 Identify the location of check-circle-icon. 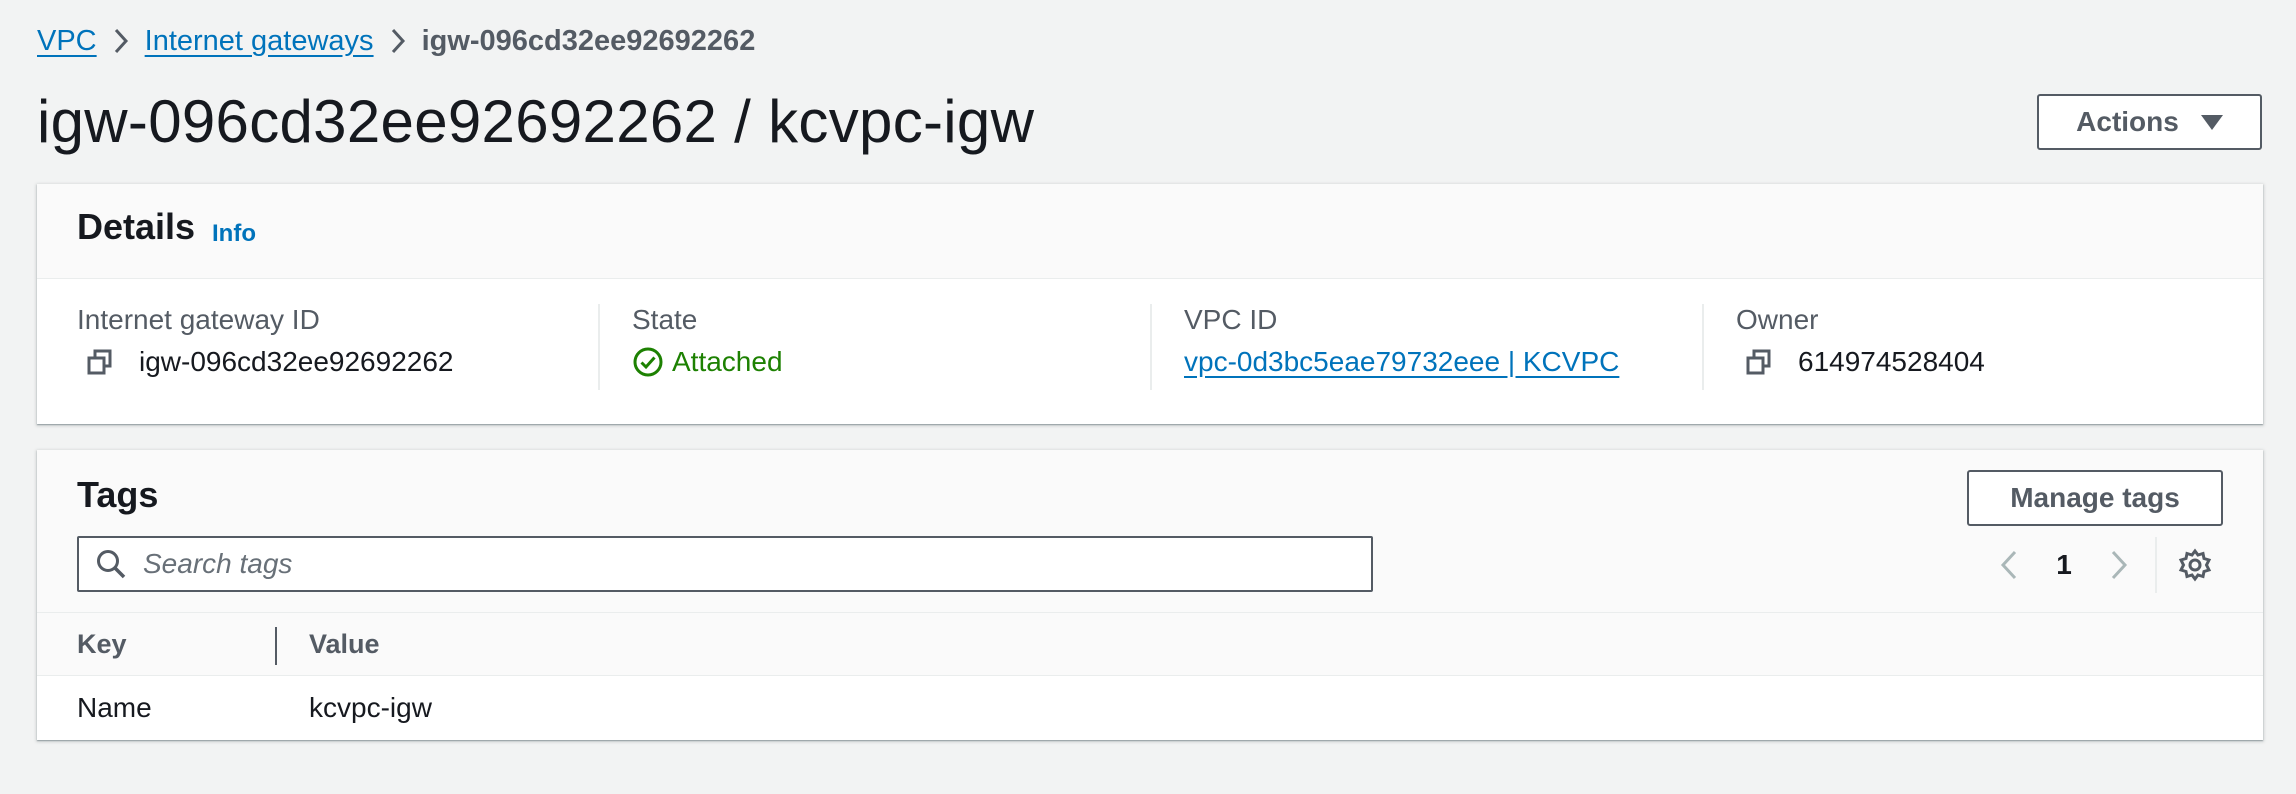
(648, 362).